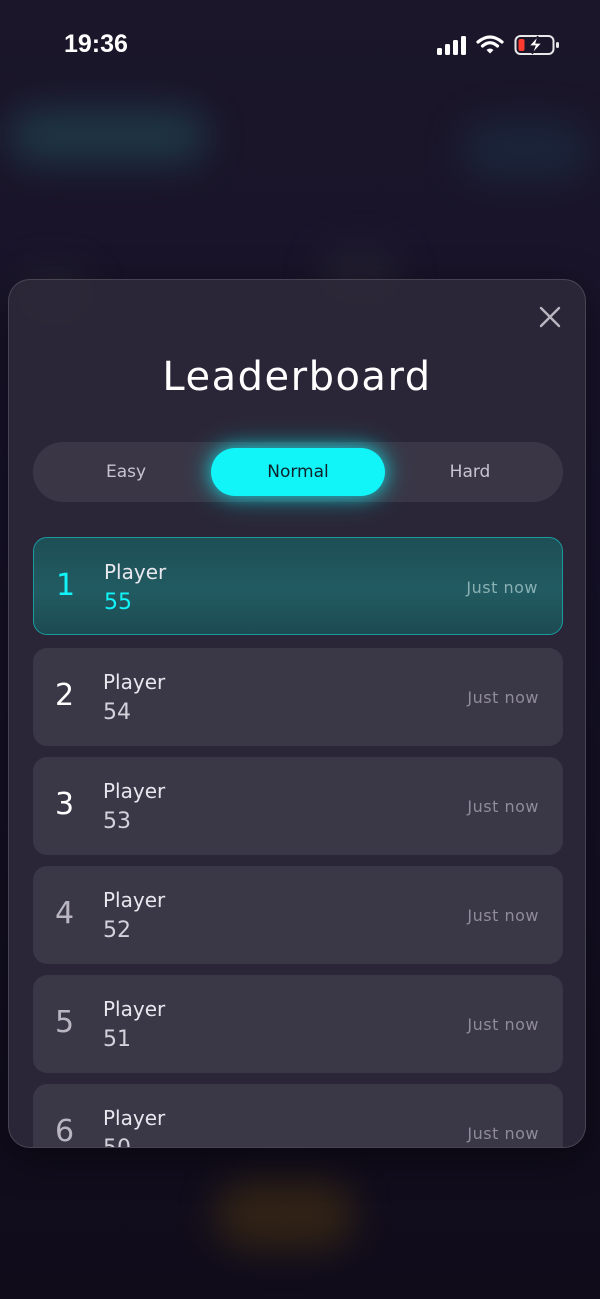 Image resolution: width=600 pixels, height=1299 pixels. What do you see at coordinates (470, 472) in the screenshot?
I see `tab-hard: Hard` at bounding box center [470, 472].